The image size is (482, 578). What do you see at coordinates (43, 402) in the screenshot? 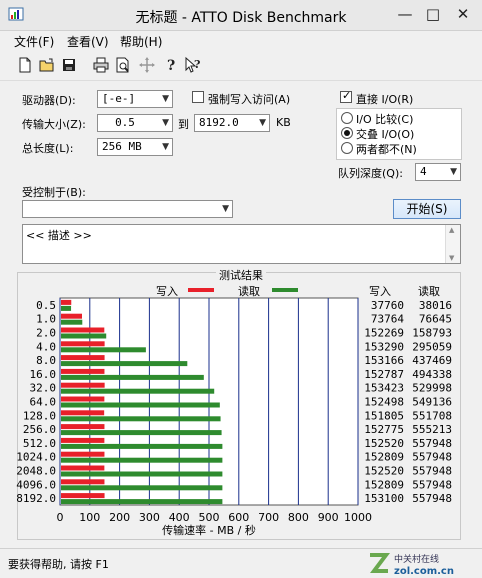
I see `y-tick-label: 64.0` at bounding box center [43, 402].